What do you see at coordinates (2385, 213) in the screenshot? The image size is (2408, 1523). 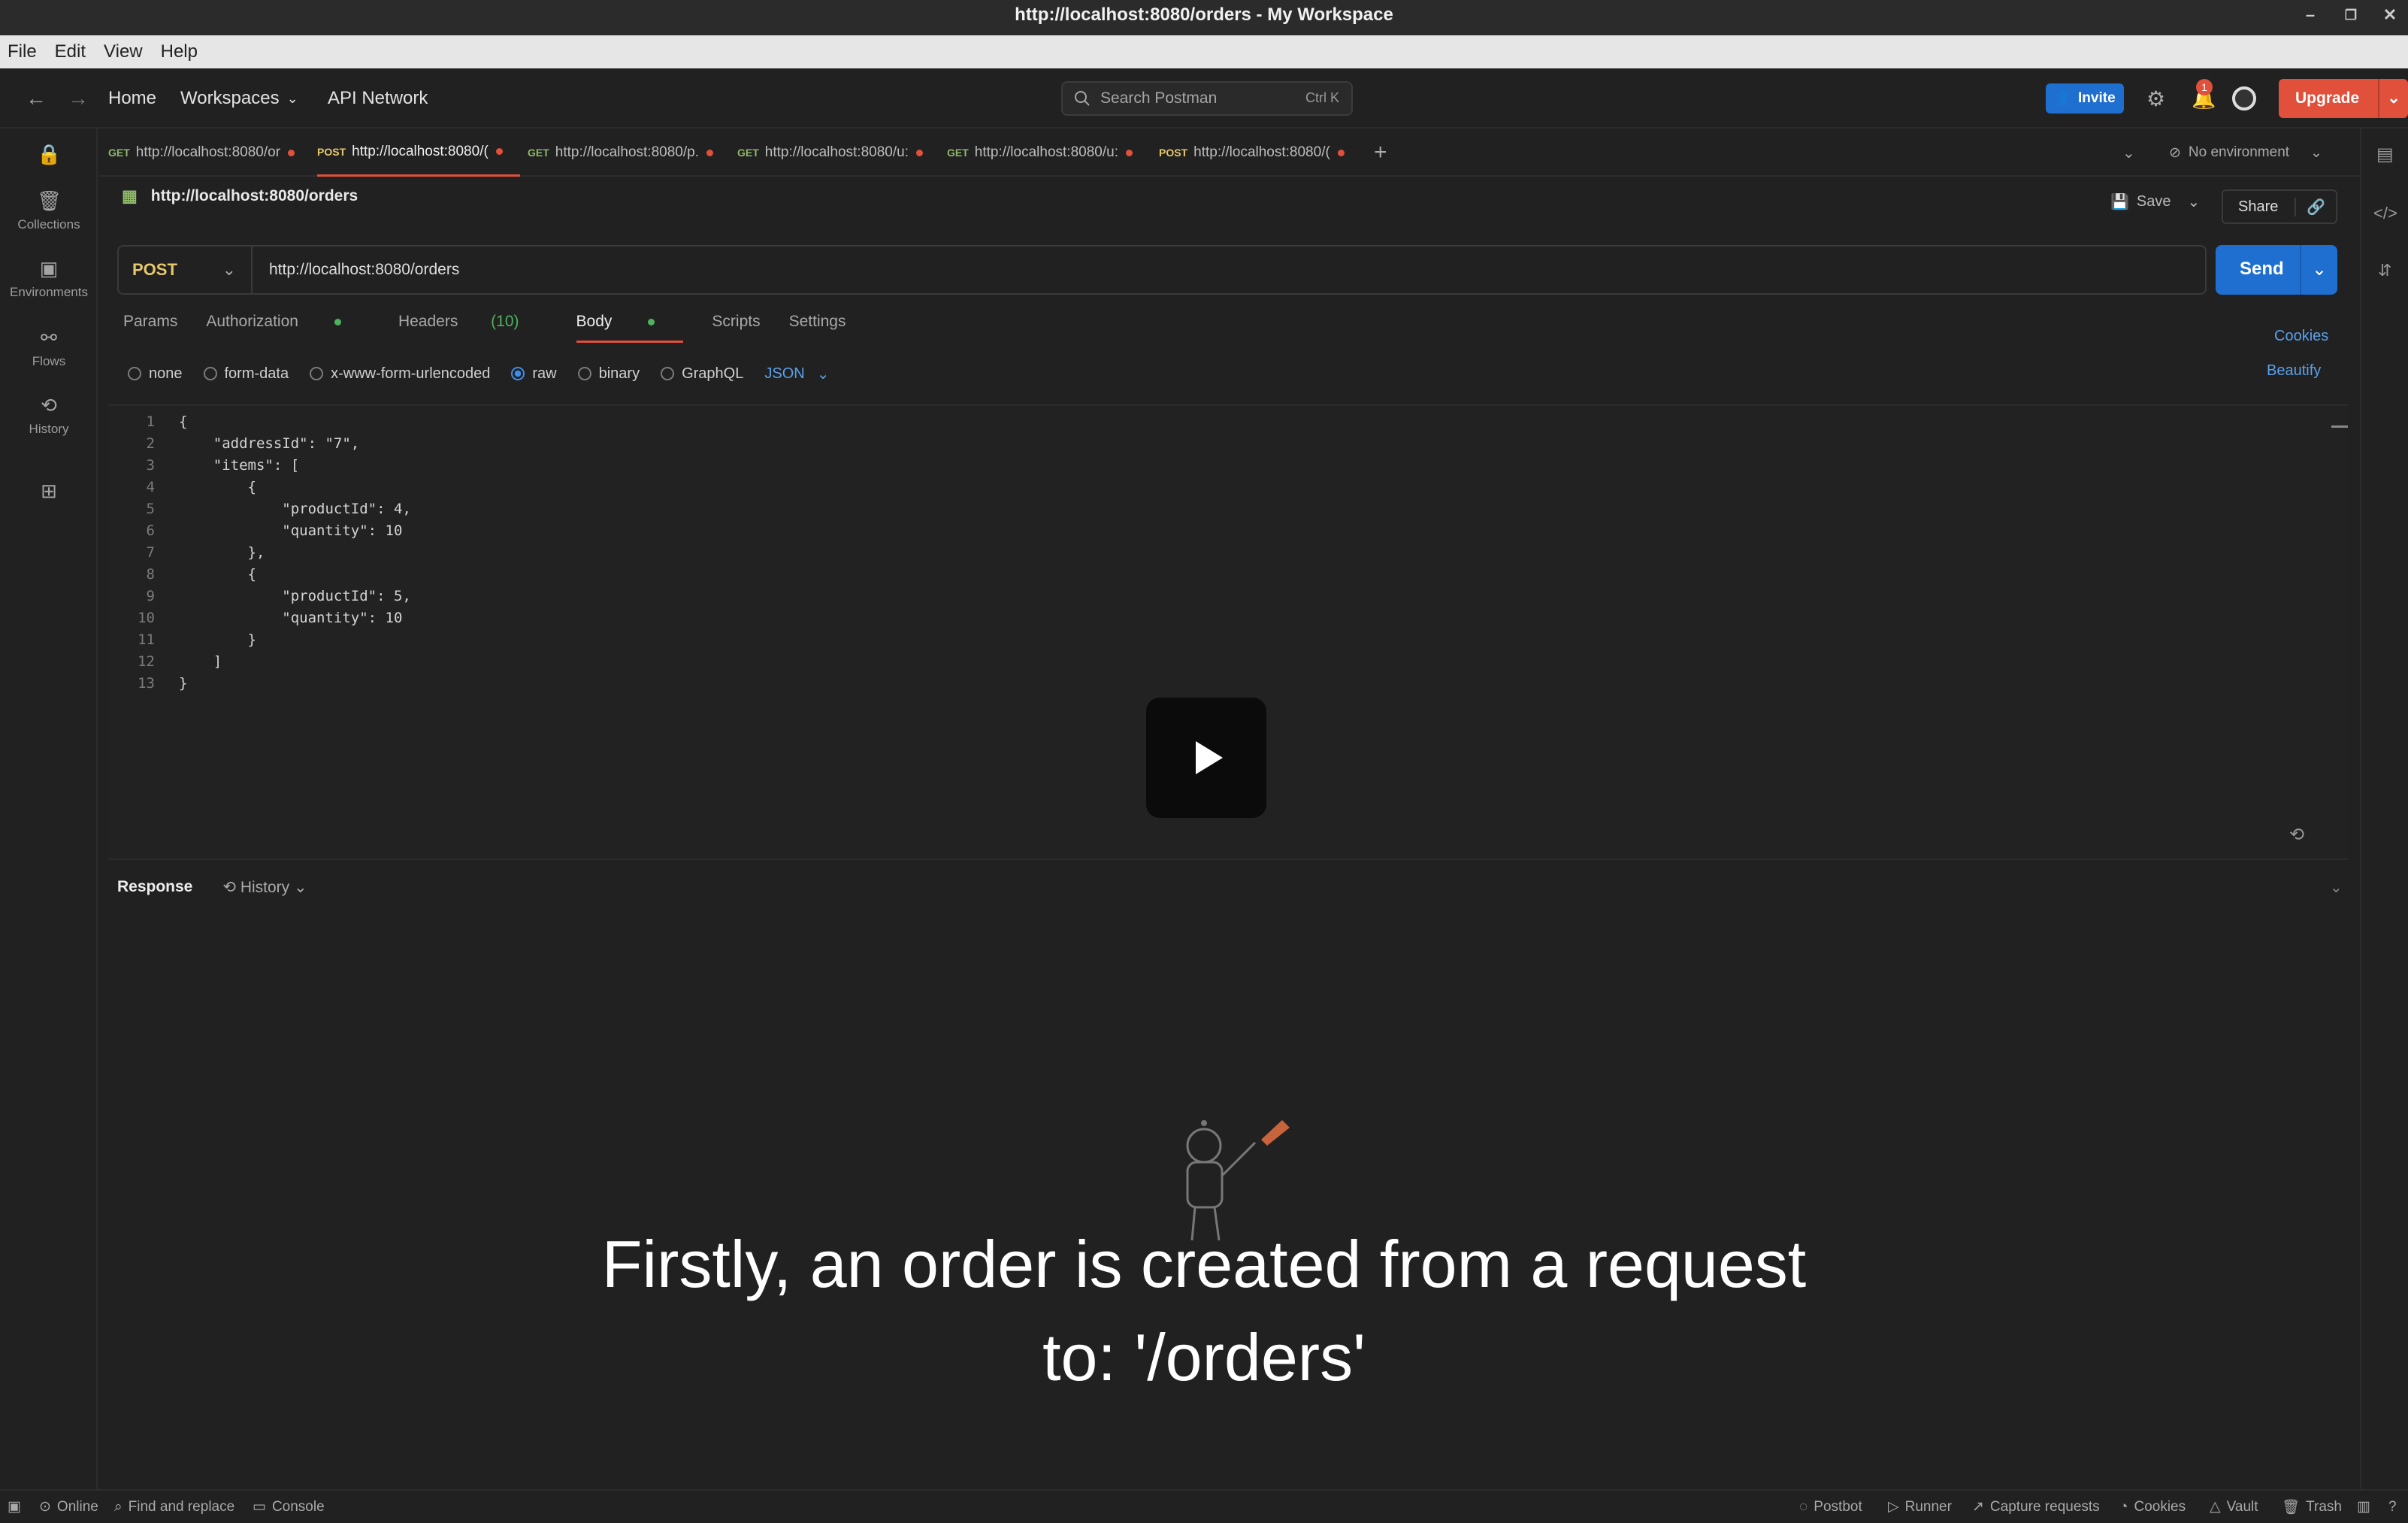 I see `code-icon: </>` at bounding box center [2385, 213].